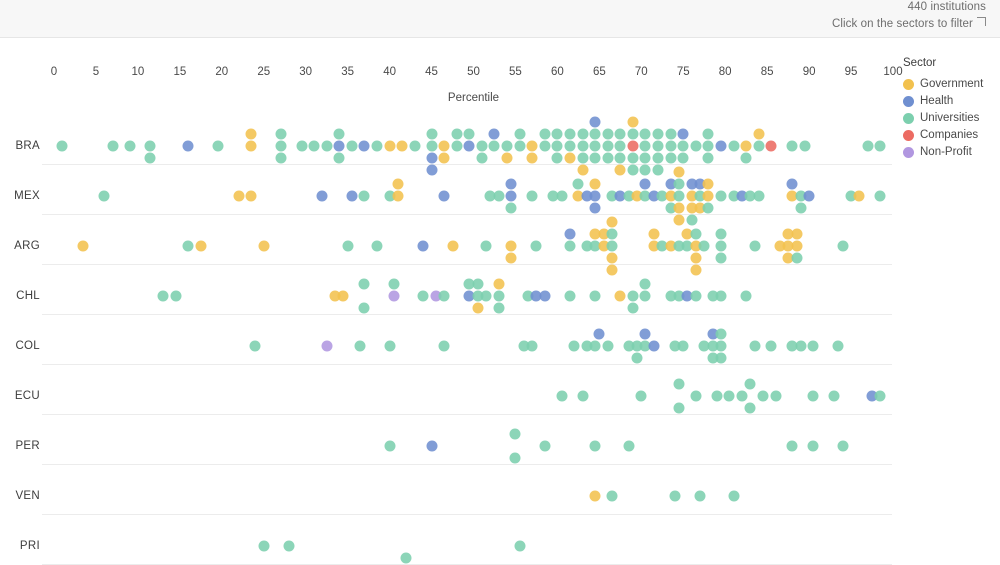  Describe the element at coordinates (950, 118) in the screenshot. I see `legend-item-universities: Universities` at that location.